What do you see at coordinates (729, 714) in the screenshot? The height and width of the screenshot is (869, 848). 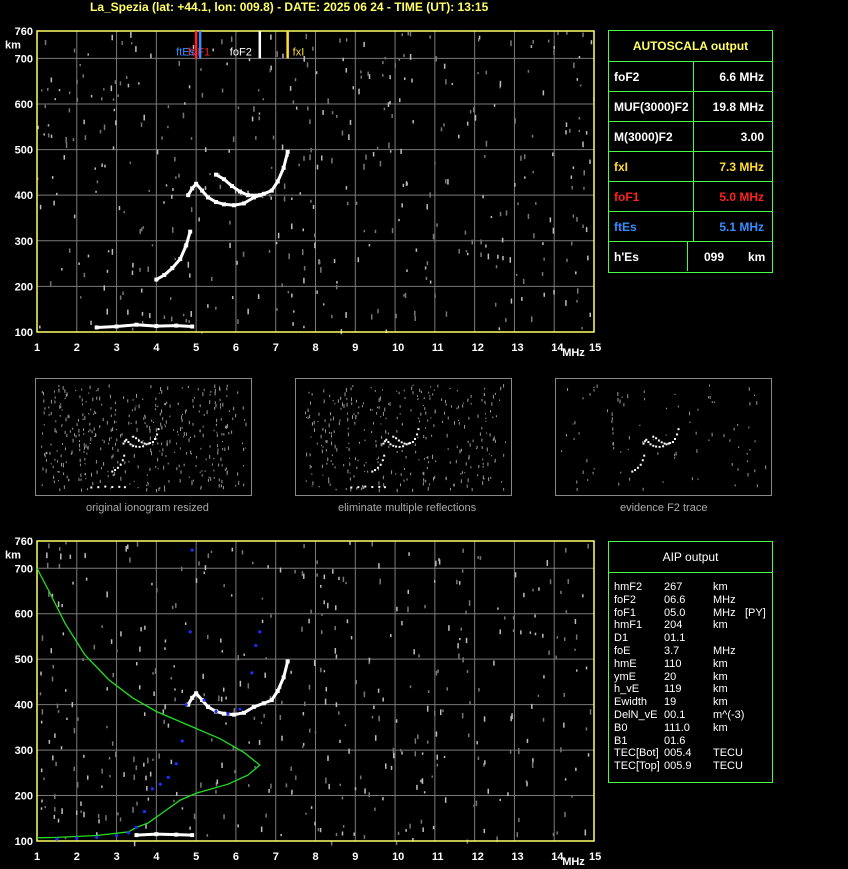 I see `aip-cell: m^(-3)` at bounding box center [729, 714].